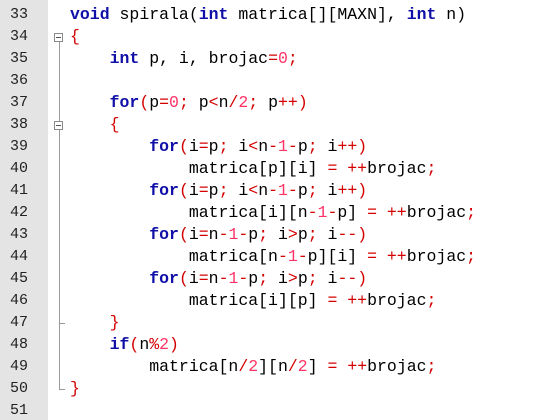  I want to click on code-text: matrica[p][i] = ++brojac;, so click(253, 169).